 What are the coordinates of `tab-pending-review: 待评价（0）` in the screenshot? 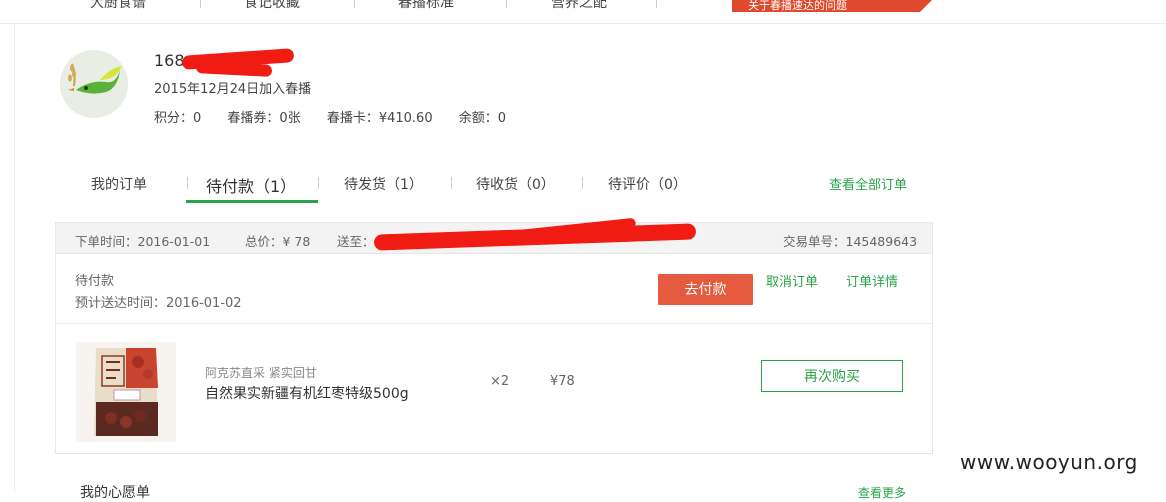 It's located at (647, 184).